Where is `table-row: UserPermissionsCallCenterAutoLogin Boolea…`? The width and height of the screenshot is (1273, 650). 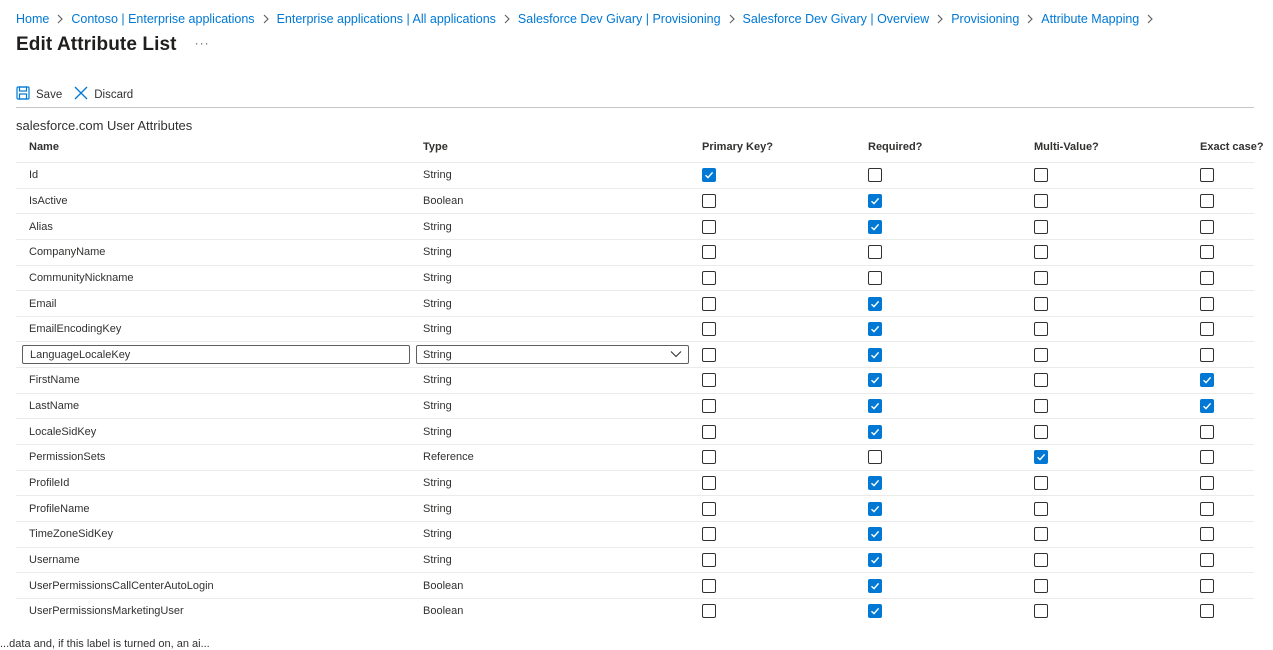
table-row: UserPermissionsCallCenterAutoLogin Boolea… is located at coordinates (635, 585).